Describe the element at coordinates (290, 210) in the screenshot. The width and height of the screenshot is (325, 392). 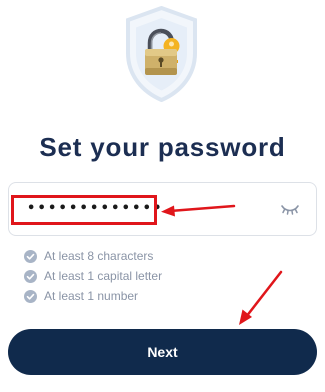
I see `eye-closed-icon` at that location.